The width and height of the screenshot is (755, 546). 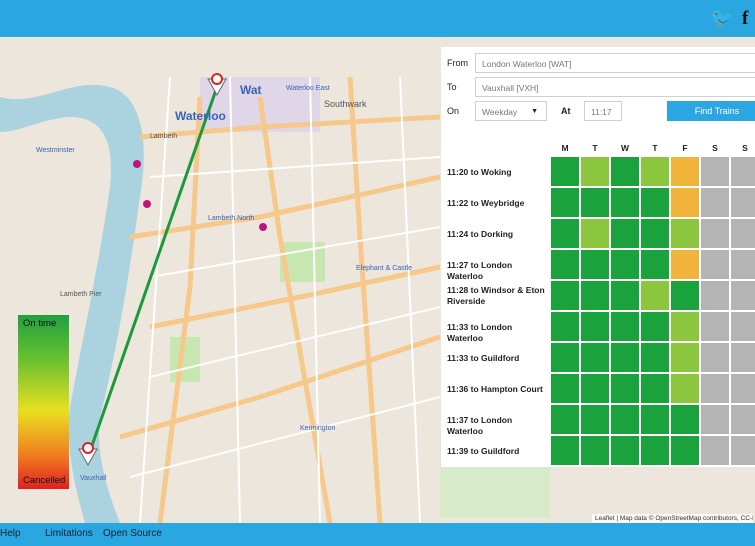 I want to click on train-label: 11:33 to Guildford, so click(x=483, y=358).